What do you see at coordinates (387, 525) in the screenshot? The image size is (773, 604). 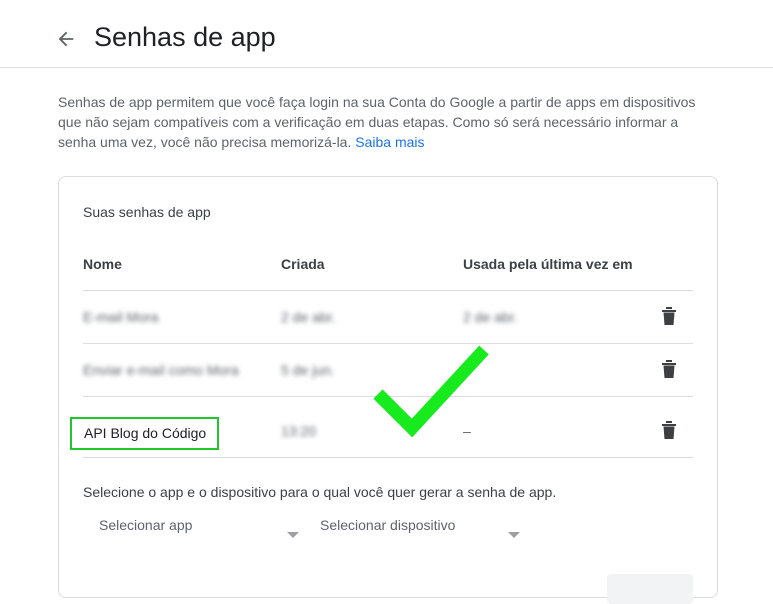 I see `select-device-dropdown: Selecionar dispositivo` at bounding box center [387, 525].